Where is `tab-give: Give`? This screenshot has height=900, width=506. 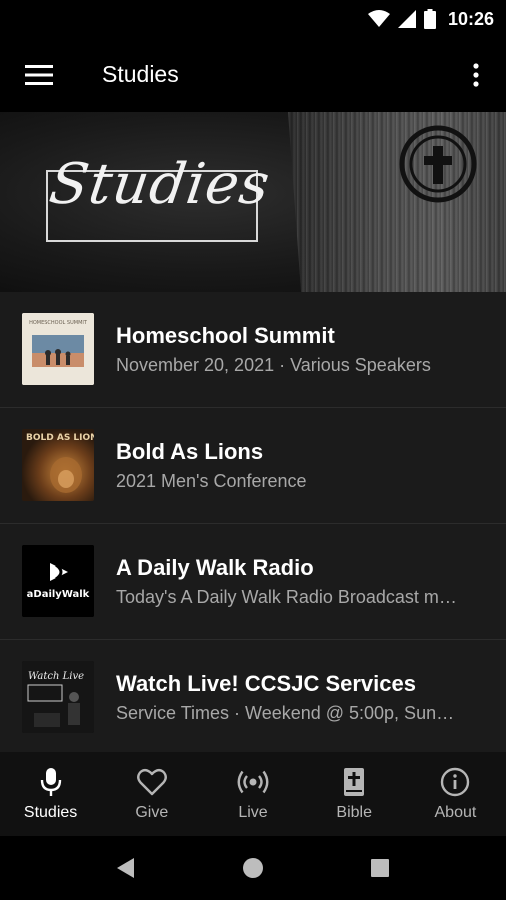
tab-give: Give is located at coordinates (151, 794).